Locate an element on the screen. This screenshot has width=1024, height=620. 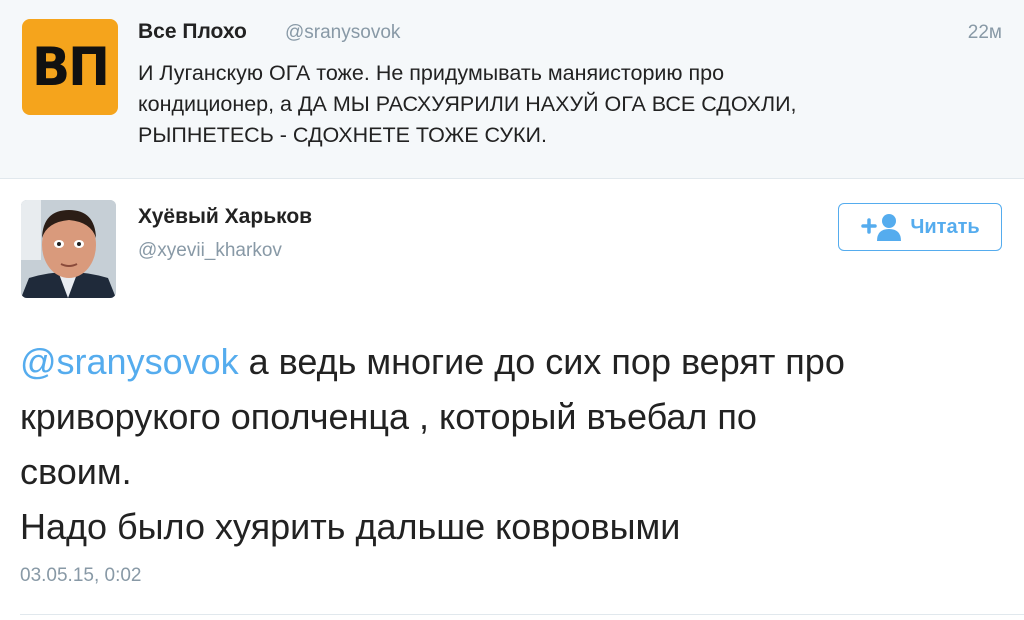
tweet-text-fragment: а ведь многие до сих пор верят про is located at coordinates (541, 361).